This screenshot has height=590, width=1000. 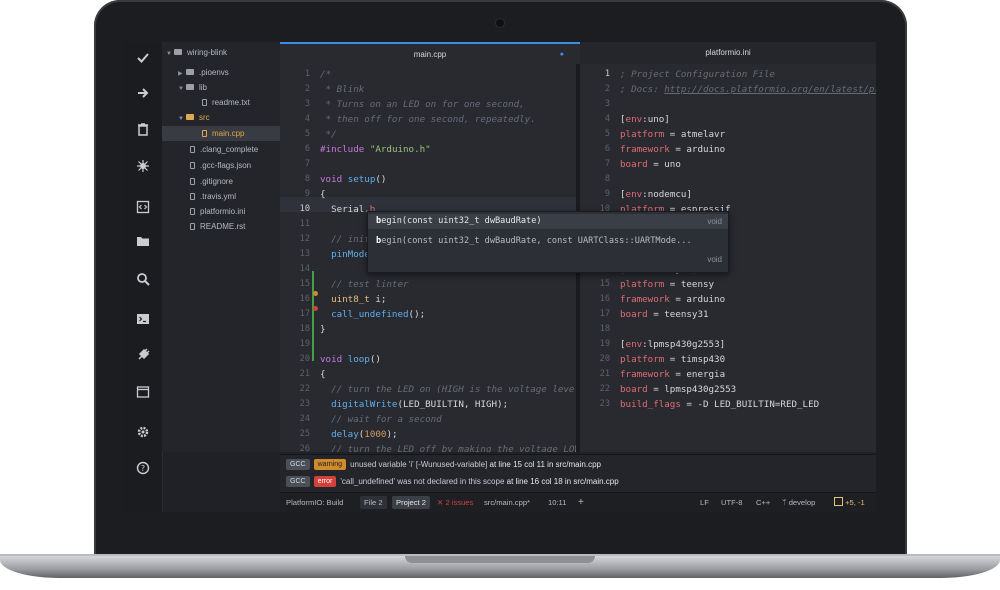 I want to click on tree-item-lib: ▼ lib, so click(x=192, y=87).